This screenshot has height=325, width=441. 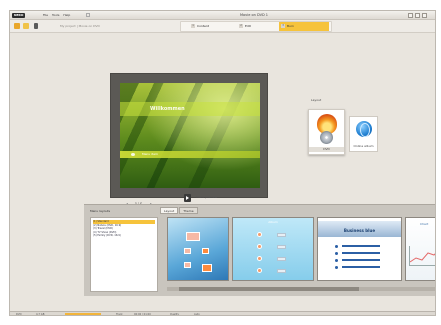 I want to click on save-icon, so click(x=36, y=26).